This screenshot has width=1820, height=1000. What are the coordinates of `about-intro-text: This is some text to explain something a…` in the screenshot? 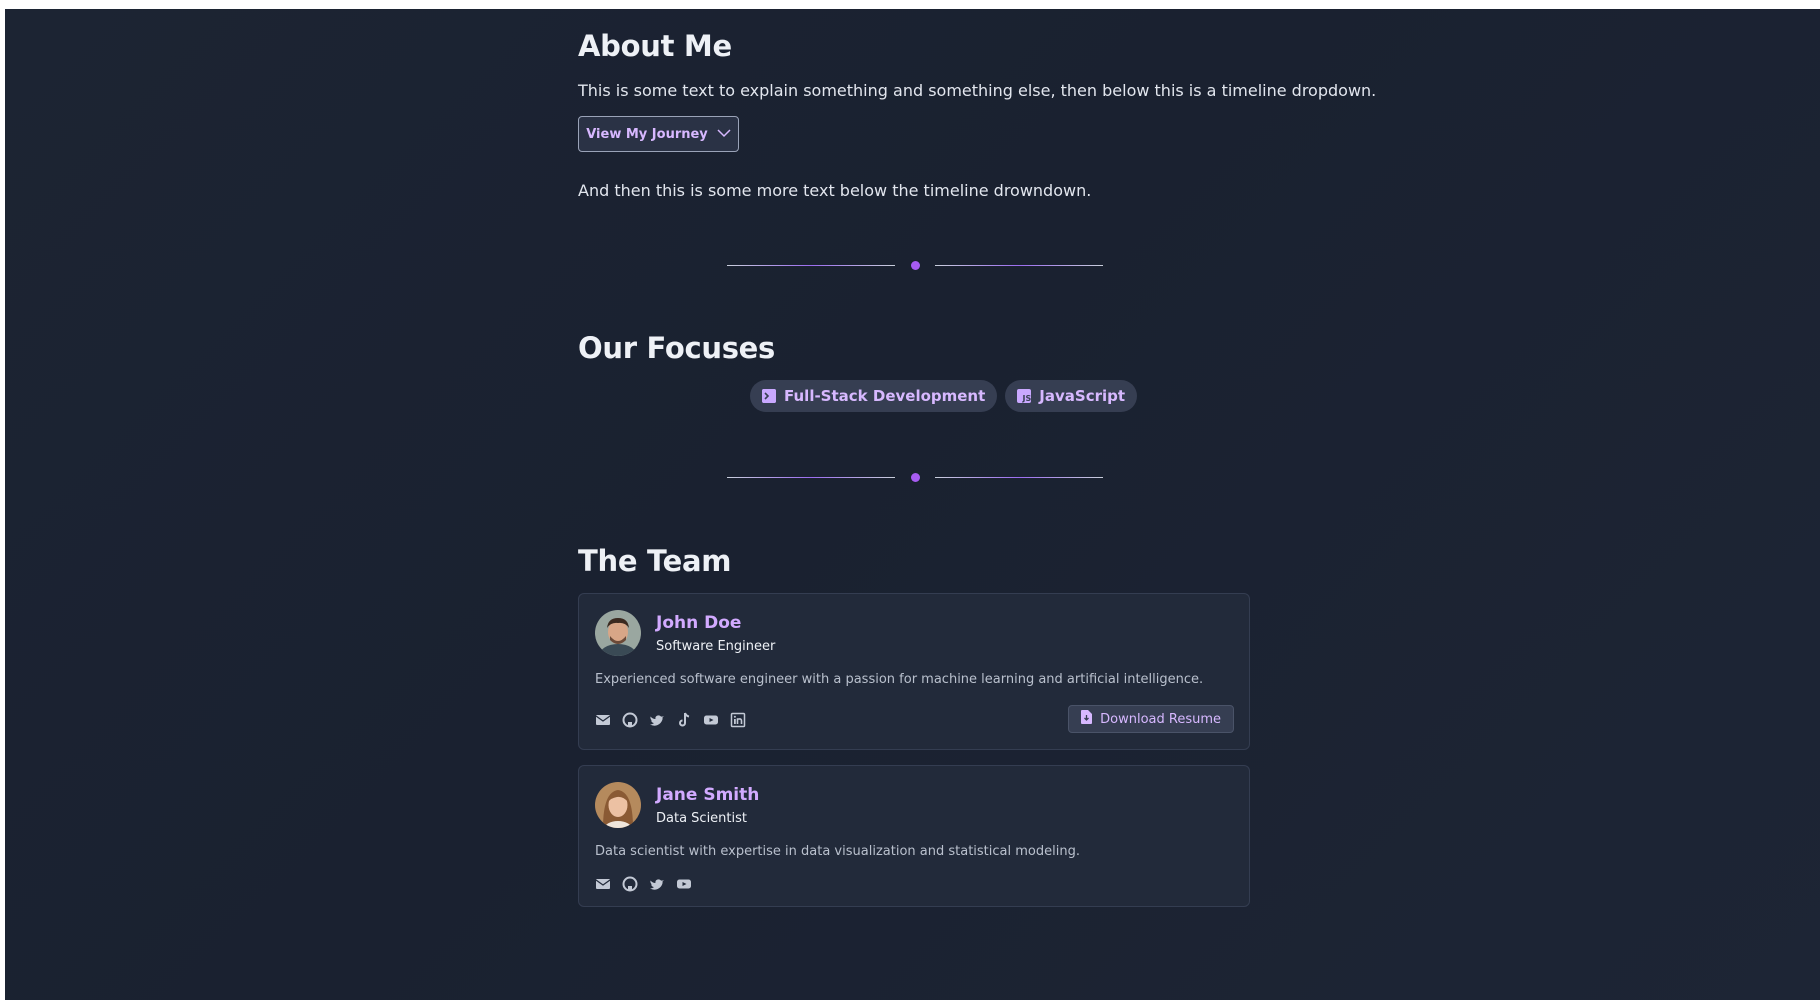 It's located at (977, 90).